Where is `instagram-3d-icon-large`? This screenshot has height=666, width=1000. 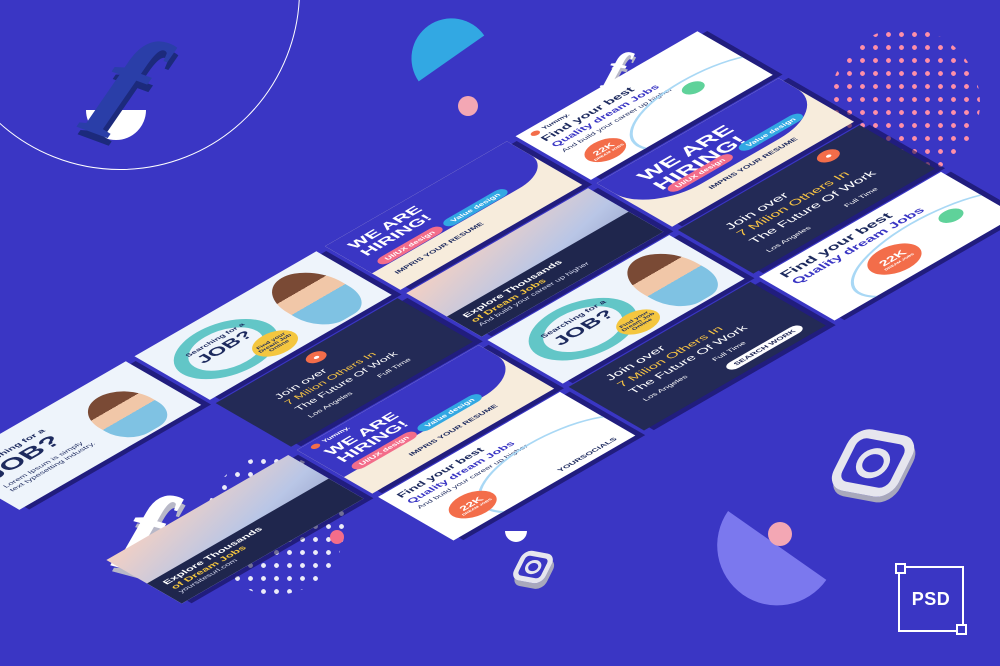 instagram-3d-icon-large is located at coordinates (873, 463).